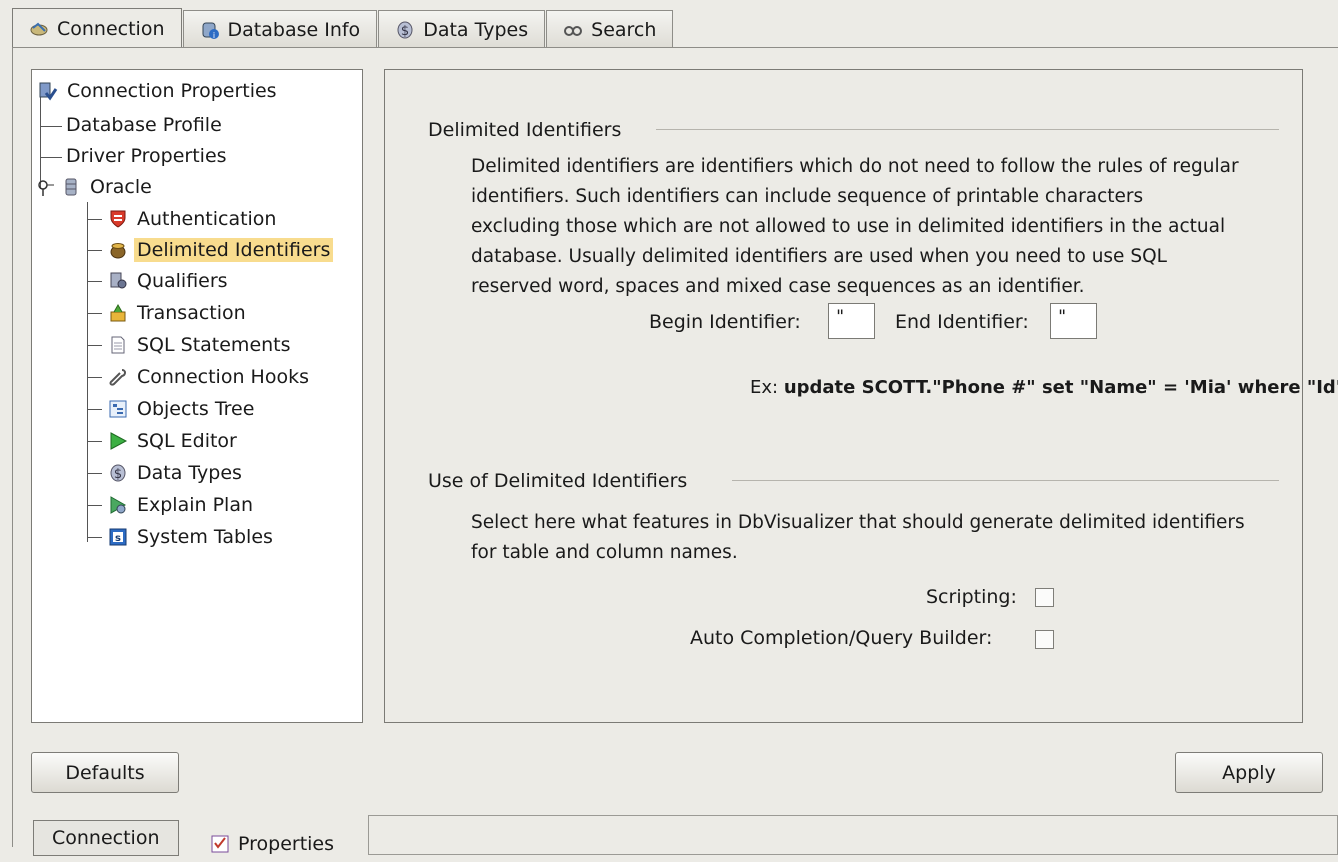  I want to click on tree-icon, so click(118, 409).